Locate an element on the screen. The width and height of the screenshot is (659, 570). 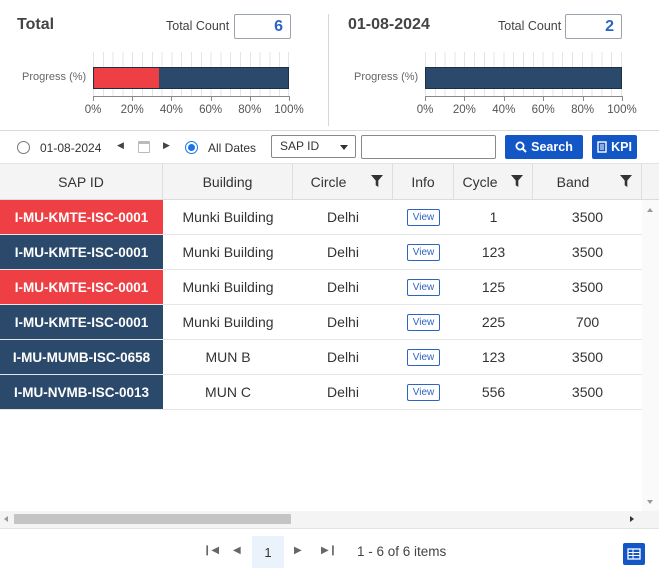
next-page-icon: ▶ is located at coordinates (298, 550).